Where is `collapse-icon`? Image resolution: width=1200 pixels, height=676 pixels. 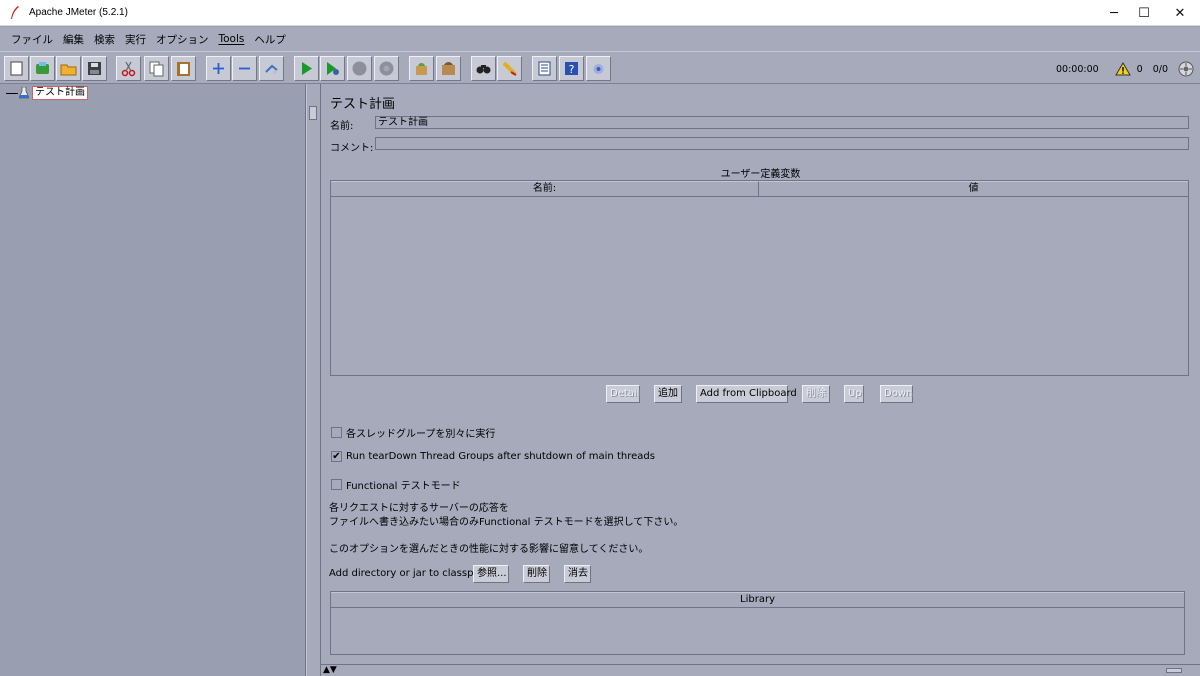 collapse-icon is located at coordinates (244, 68).